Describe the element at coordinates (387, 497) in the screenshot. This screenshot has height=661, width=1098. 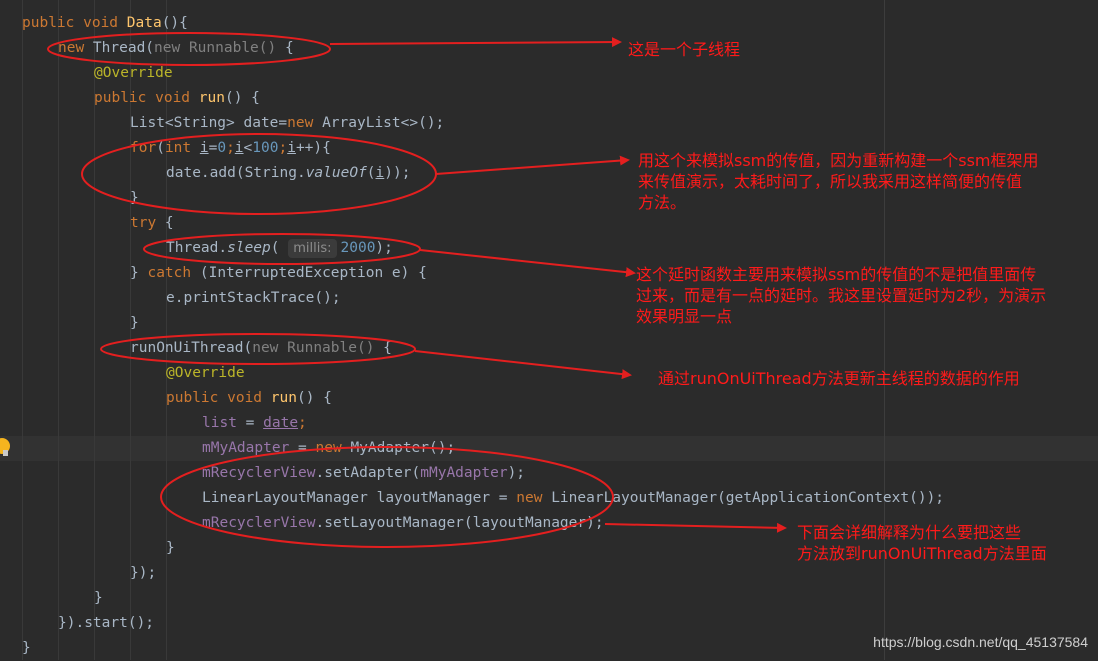
I see `highlight-ellipse-adapter` at that location.